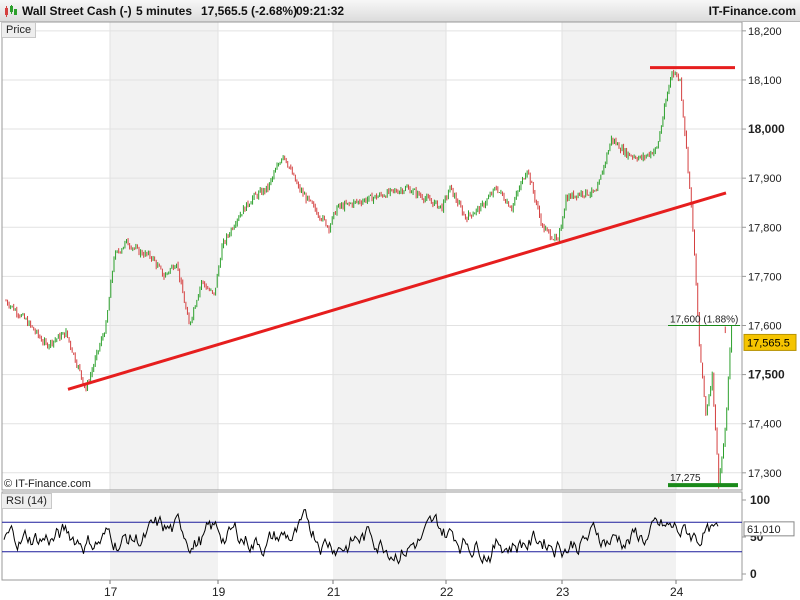 Image resolution: width=800 pixels, height=600 pixels. What do you see at coordinates (704, 319) in the screenshot?
I see `target-level-label: 17,600 (1.88%)` at bounding box center [704, 319].